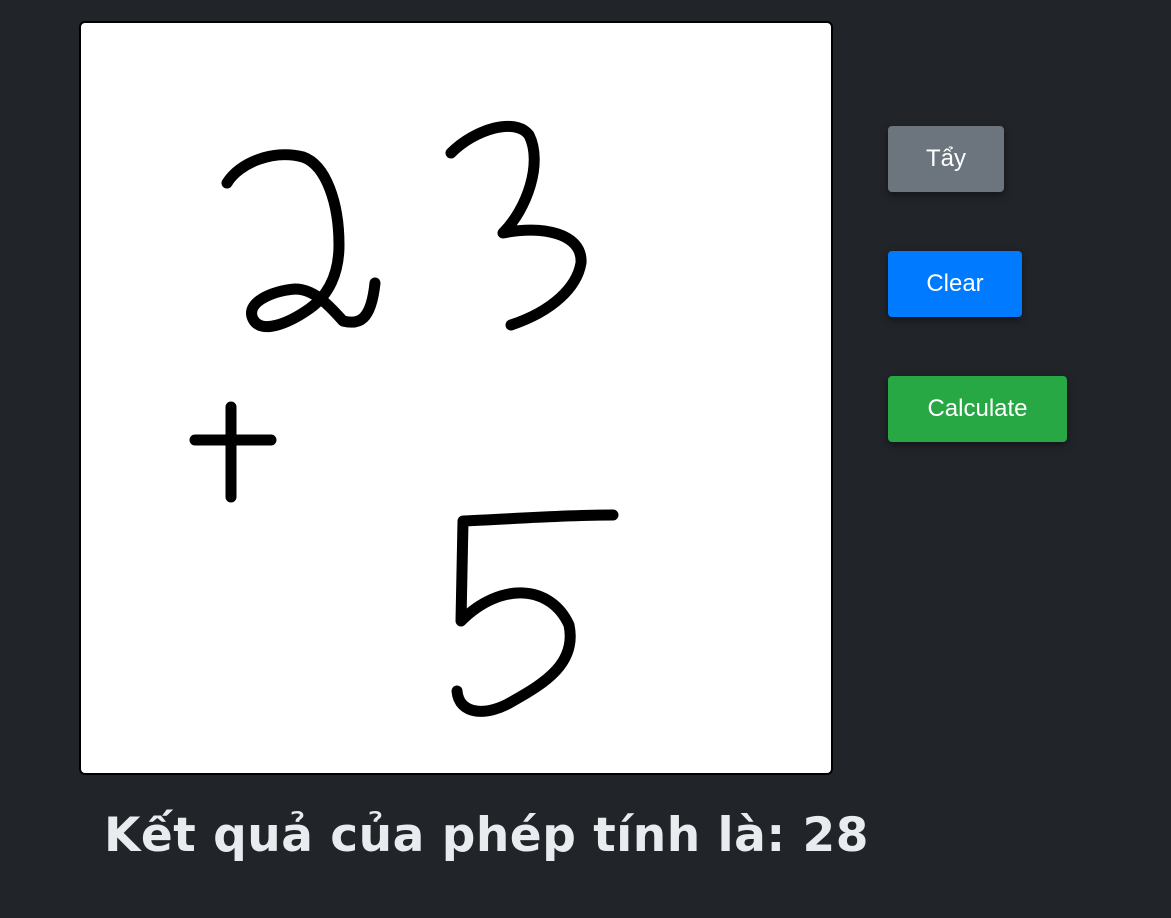  Describe the element at coordinates (233, 452) in the screenshot. I see `handwritten-plus-sign` at that location.